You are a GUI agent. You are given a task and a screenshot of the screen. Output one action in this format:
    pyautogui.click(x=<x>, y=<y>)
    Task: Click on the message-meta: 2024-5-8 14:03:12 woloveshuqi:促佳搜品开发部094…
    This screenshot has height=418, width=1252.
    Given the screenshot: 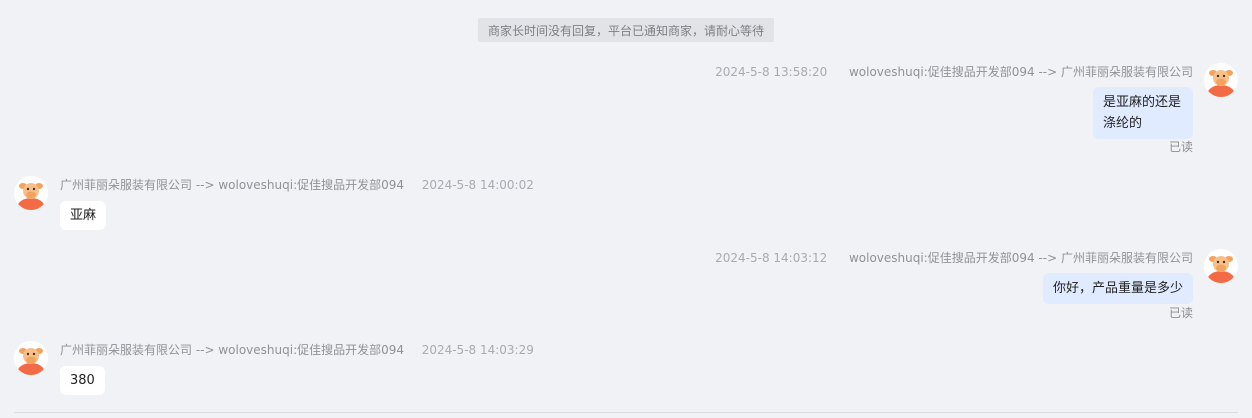 What is the action you would take?
    pyautogui.click(x=954, y=257)
    